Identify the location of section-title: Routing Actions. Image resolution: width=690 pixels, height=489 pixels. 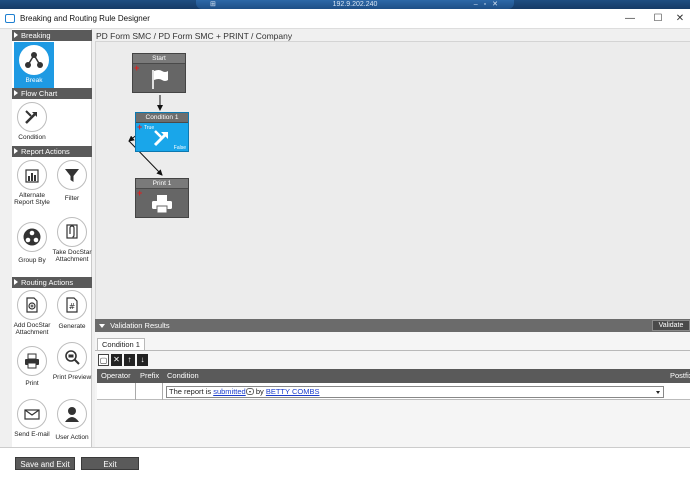
(47, 282).